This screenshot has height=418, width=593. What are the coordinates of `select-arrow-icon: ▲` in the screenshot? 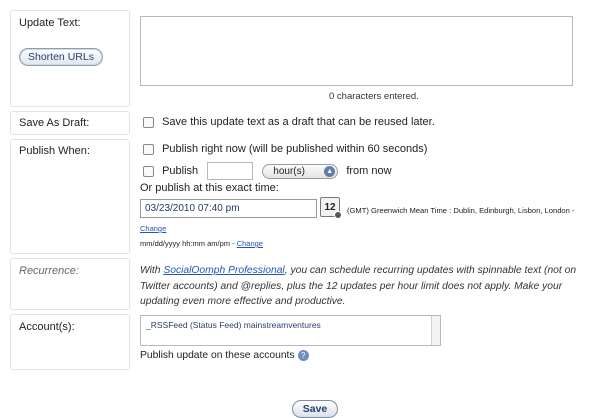 It's located at (330, 171).